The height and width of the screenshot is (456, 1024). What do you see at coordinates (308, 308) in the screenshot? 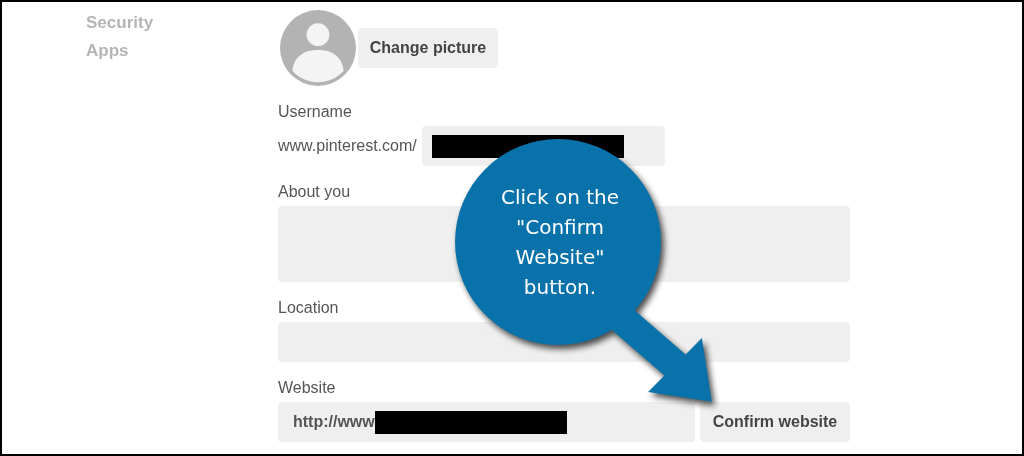
I see `field-label: Location` at bounding box center [308, 308].